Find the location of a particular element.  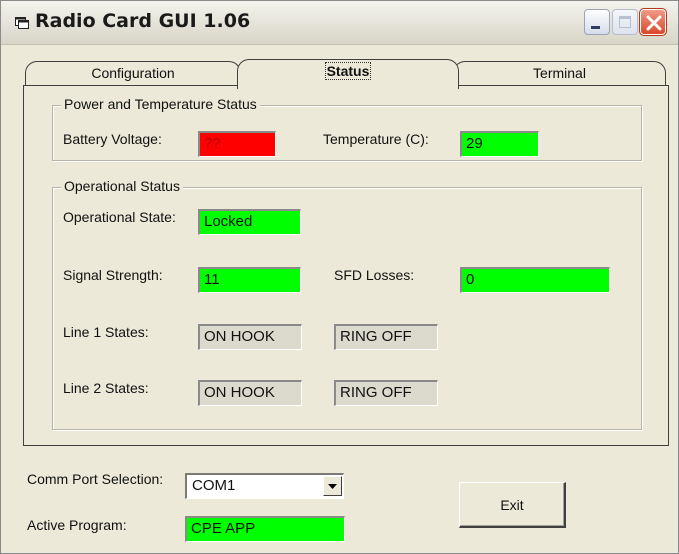

tab-configuration: Configuration is located at coordinates (133, 73).